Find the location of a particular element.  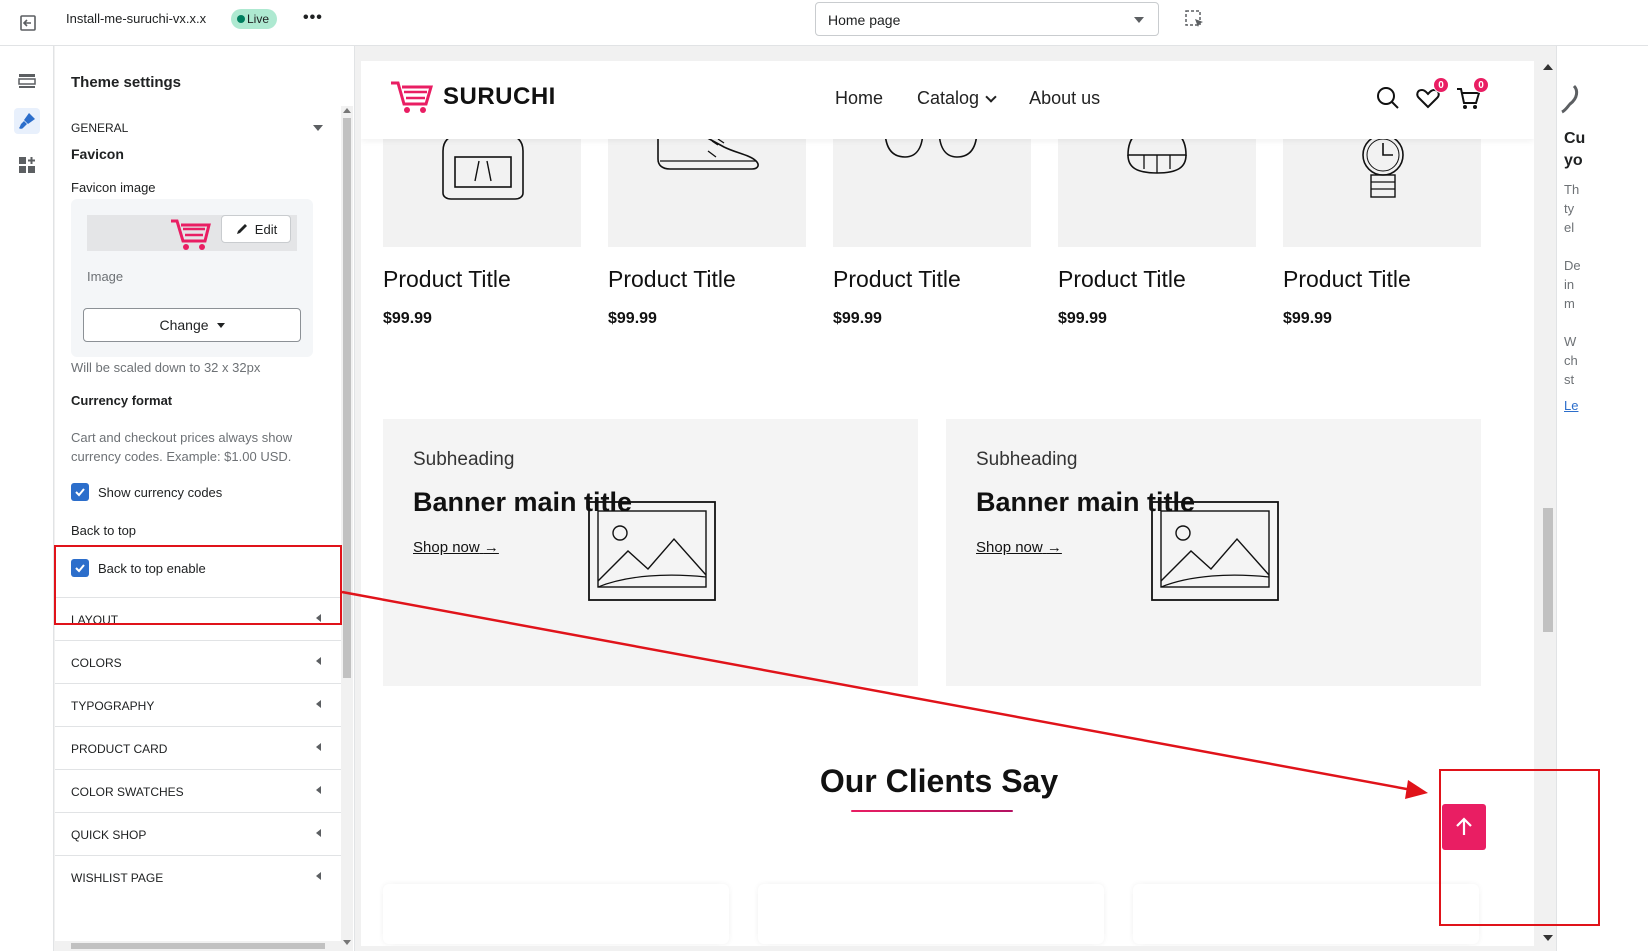

scale-note: Will be scaled down to 32 x 32px is located at coordinates (166, 367).